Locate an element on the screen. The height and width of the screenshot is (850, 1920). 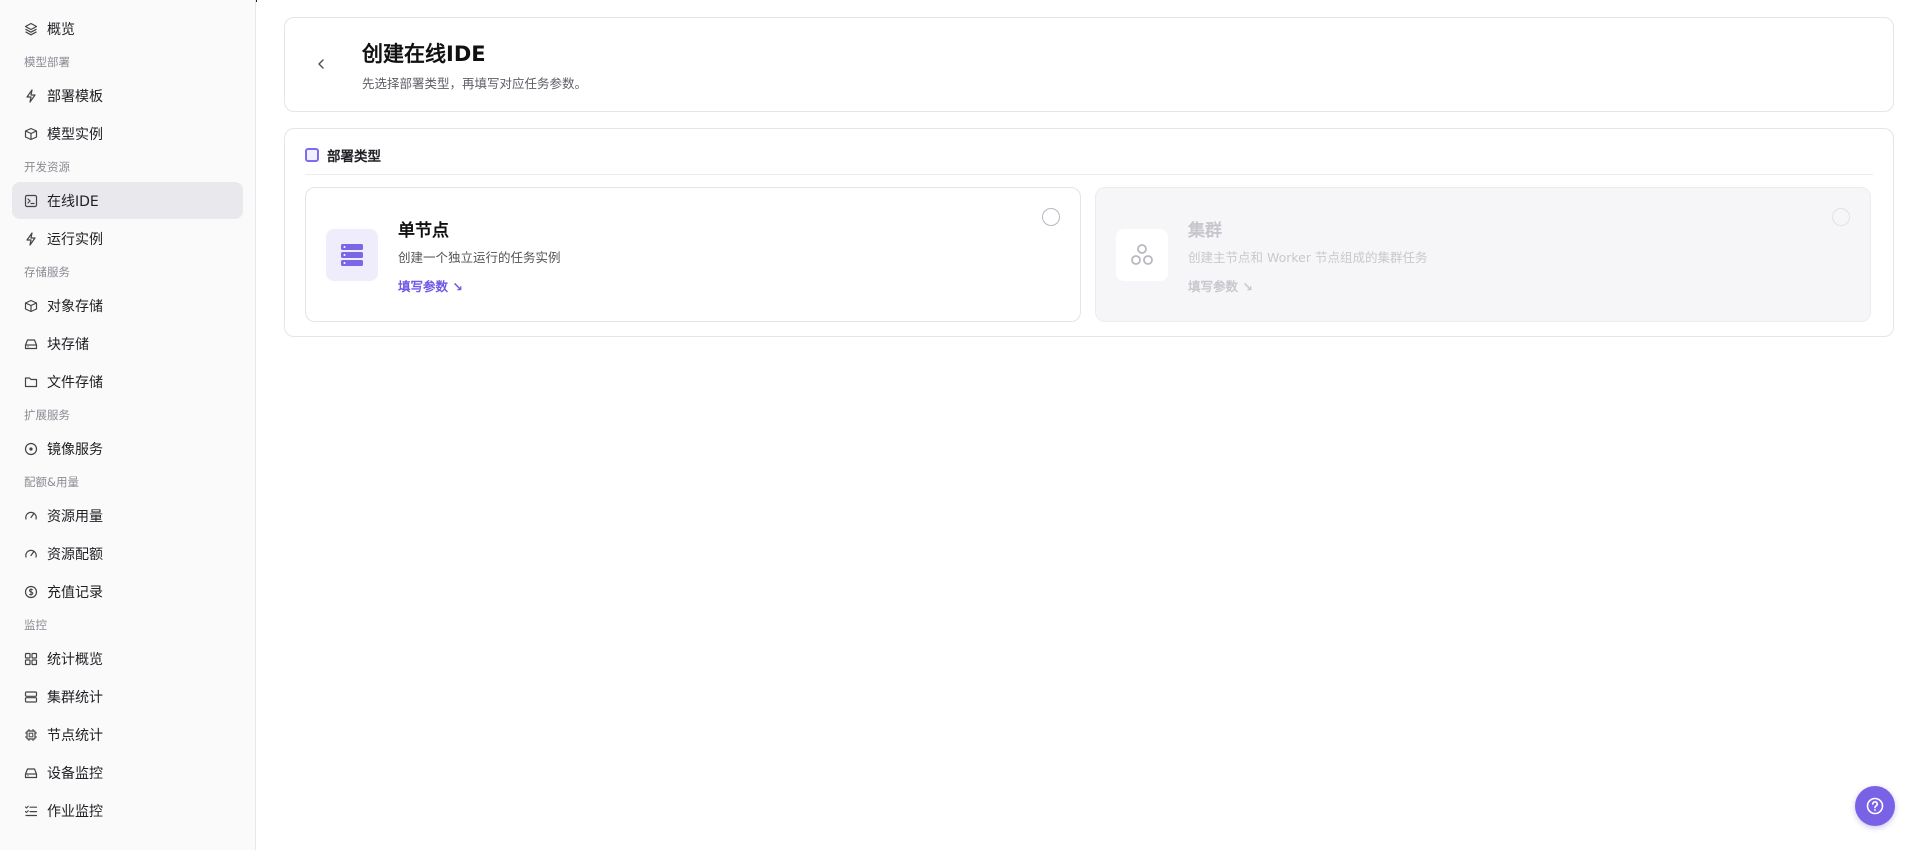
sidebar-item-label: 部署模板 is located at coordinates (75, 96).